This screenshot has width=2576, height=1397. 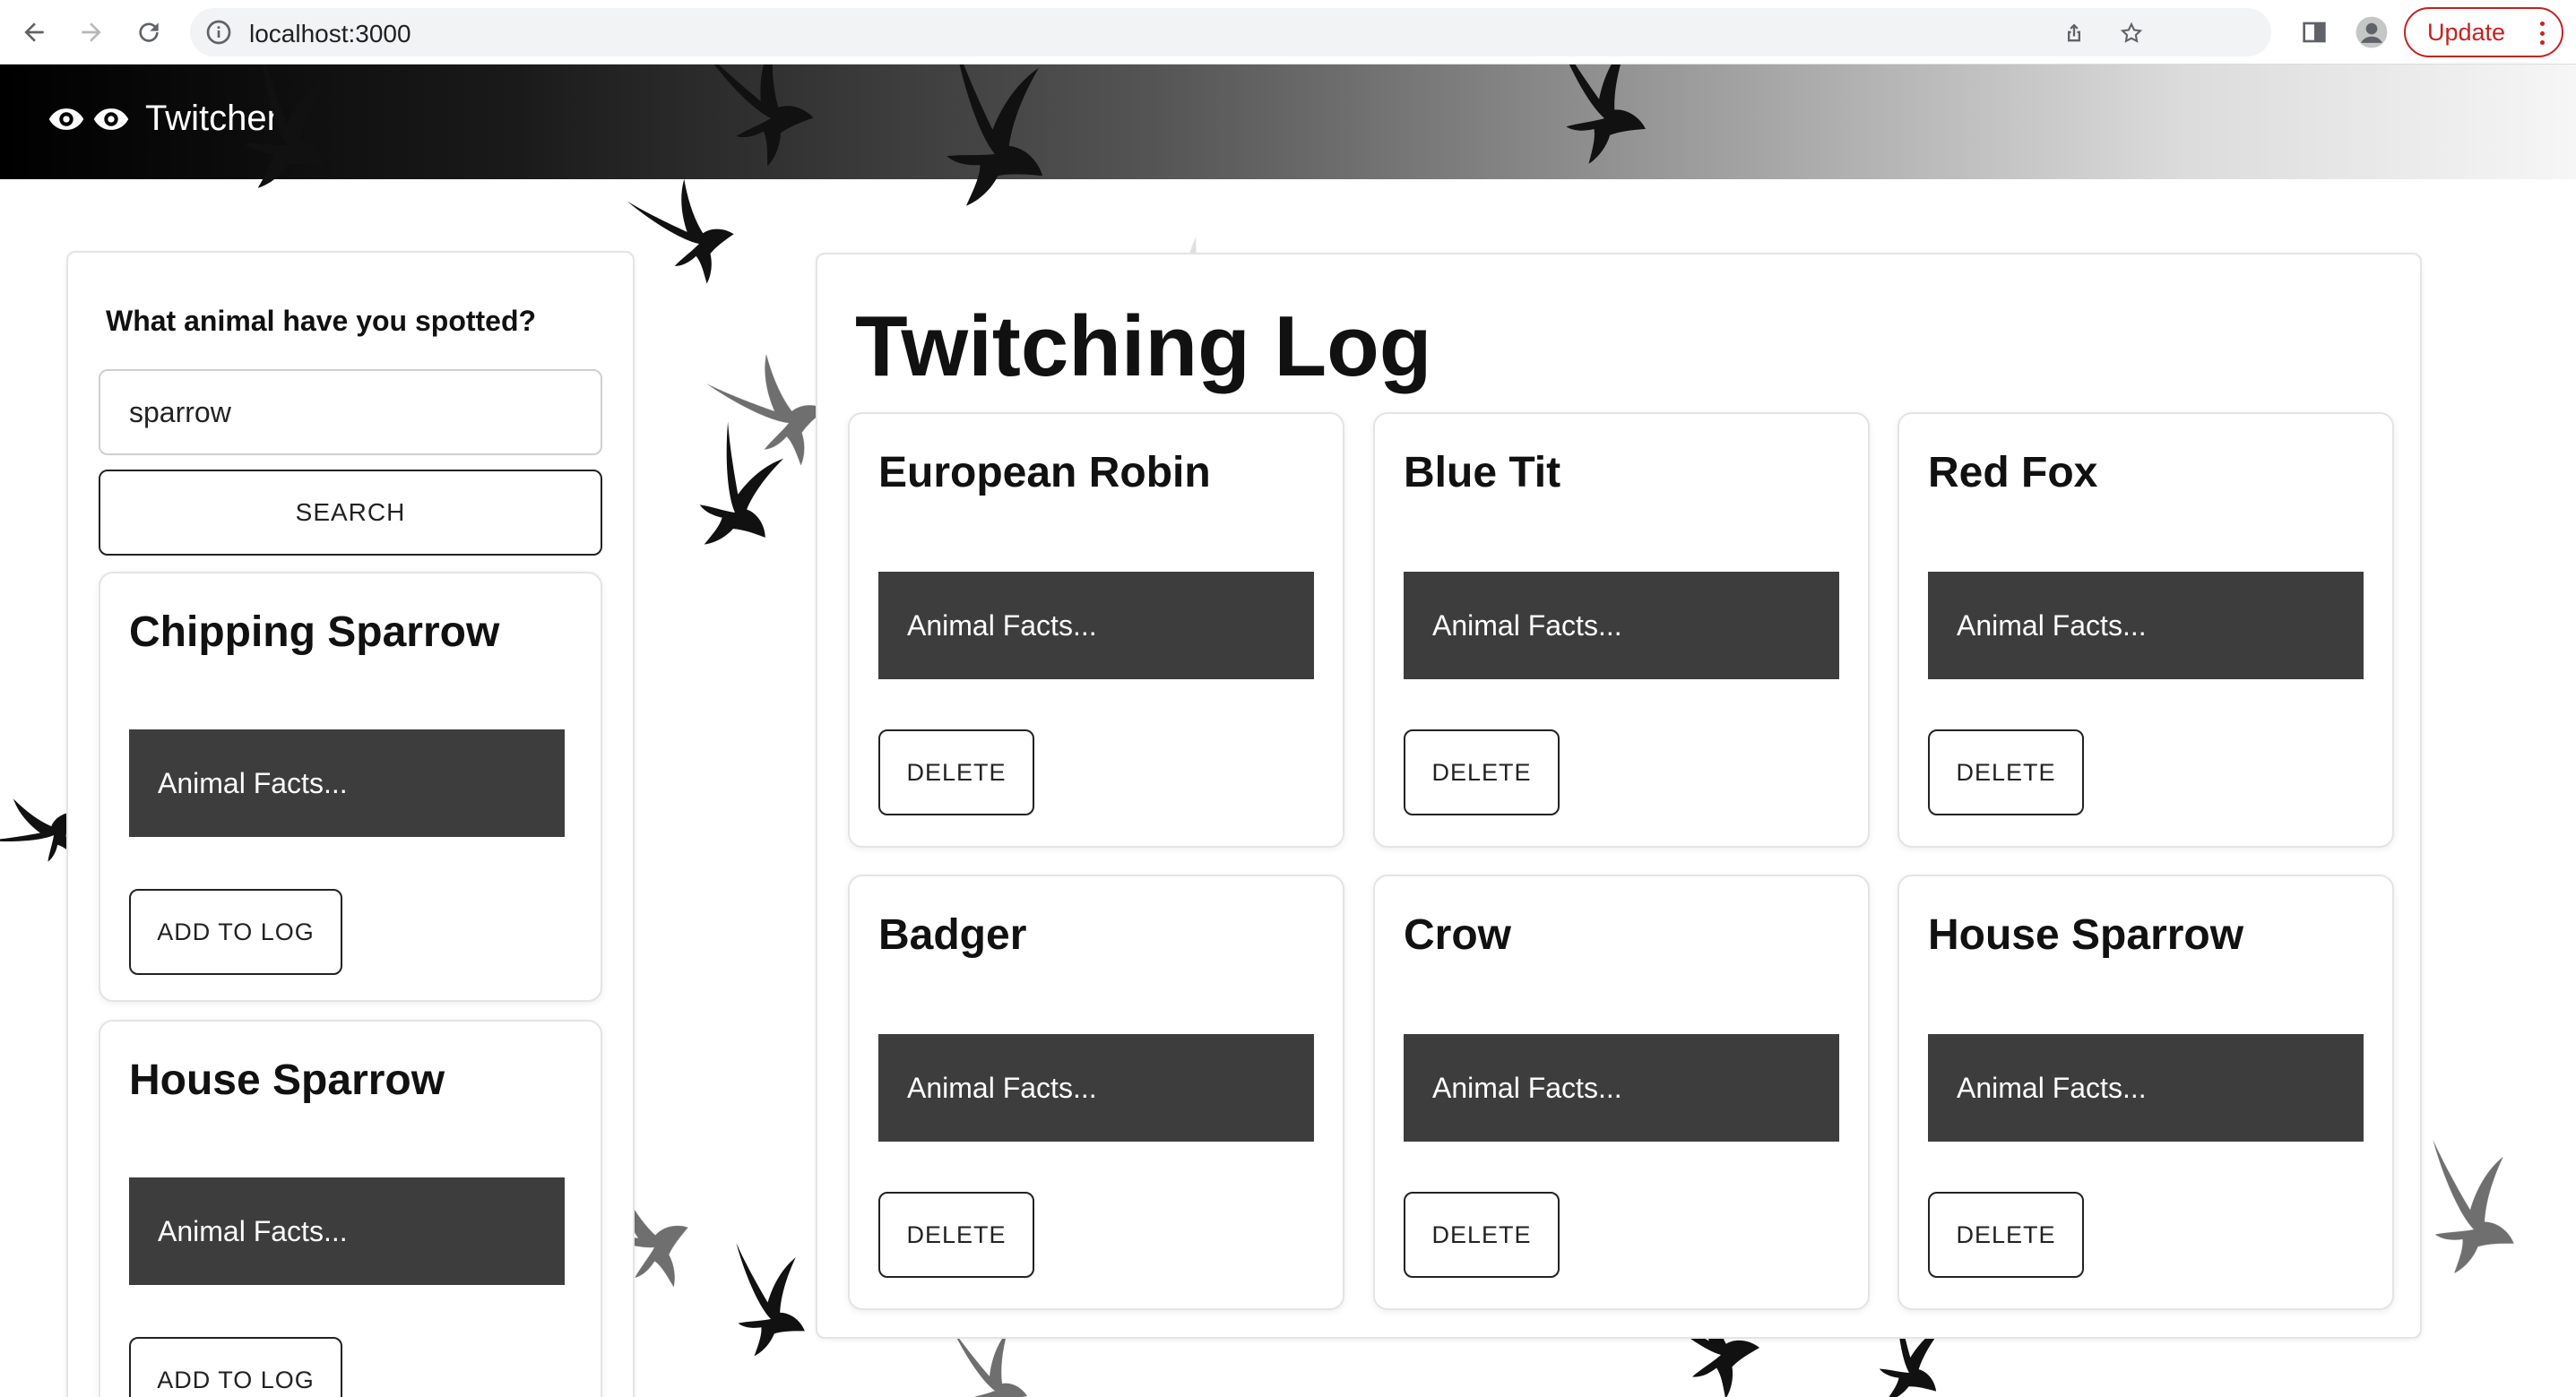 I want to click on eyes-icon, so click(x=89, y=119).